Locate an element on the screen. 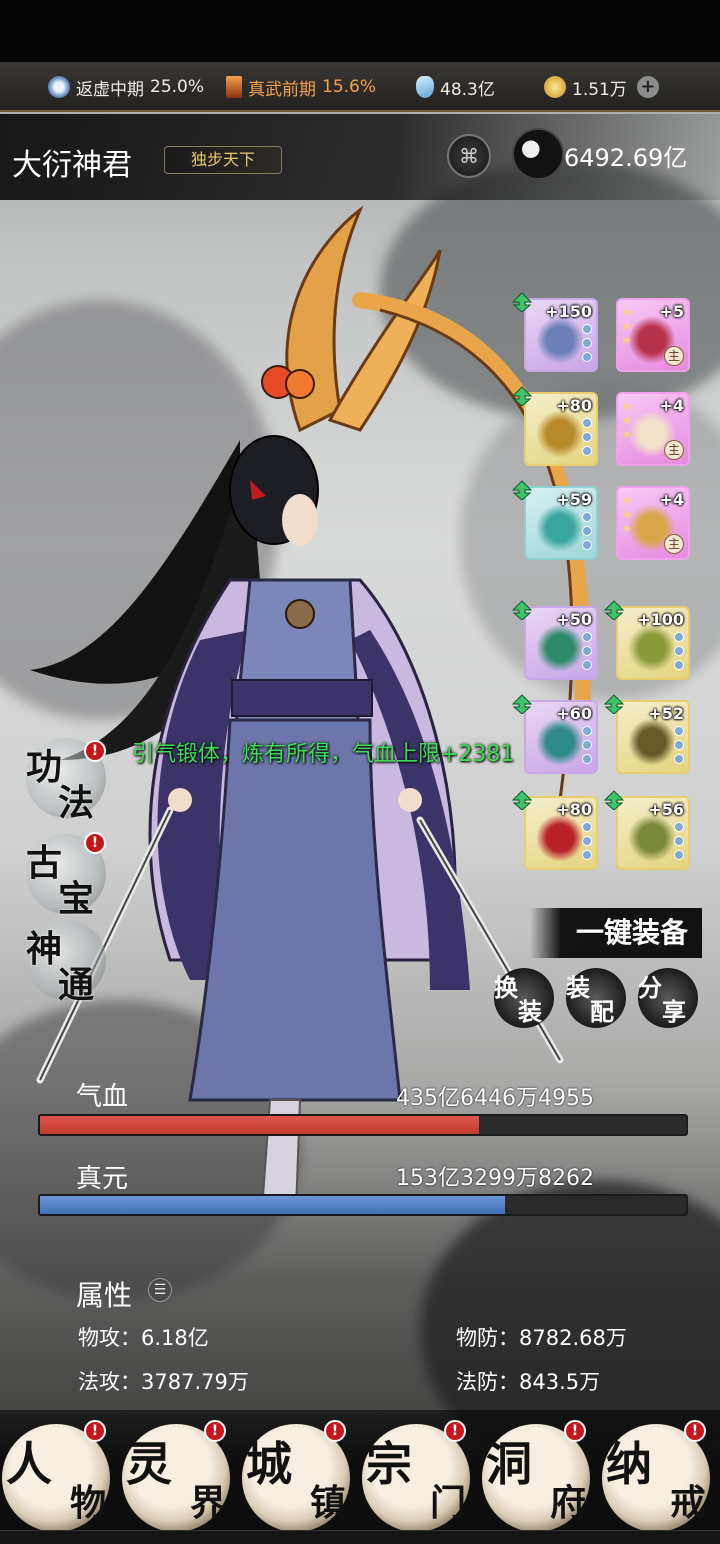 Image resolution: width=720 pixels, height=1544 pixels. mp-label: 真元 is located at coordinates (102, 1179).